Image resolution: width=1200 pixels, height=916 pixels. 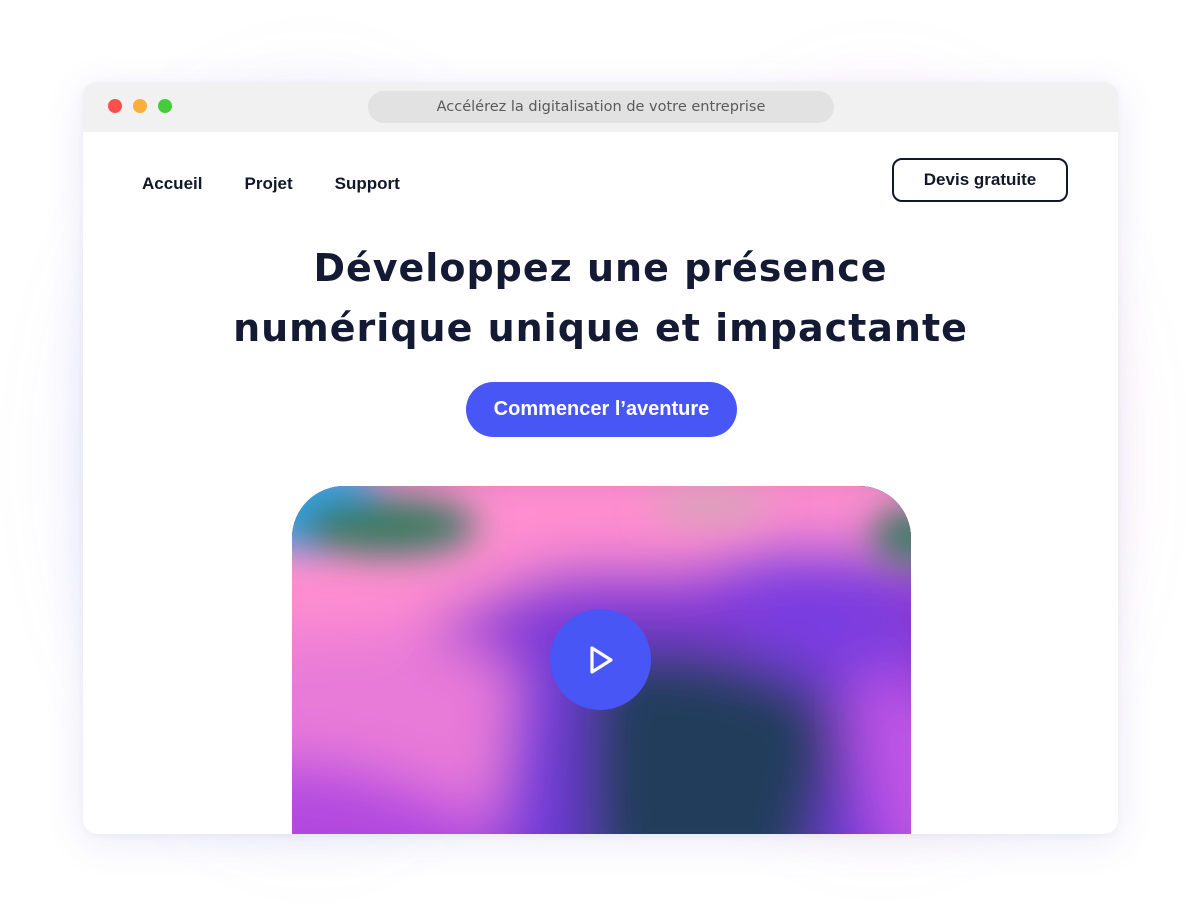 I want to click on play-button, so click(x=600, y=659).